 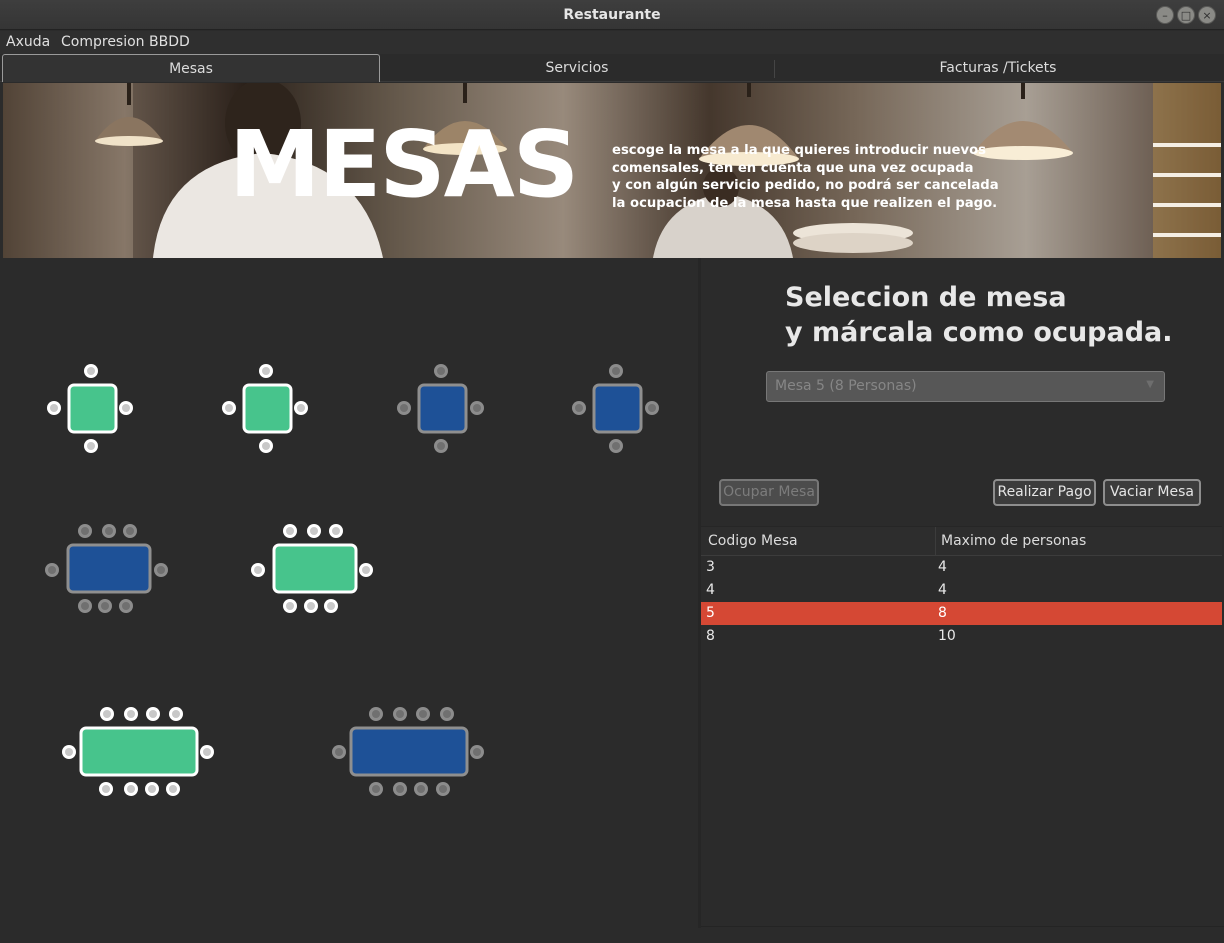 I want to click on tab-mesas: Mesas, so click(x=191, y=68).